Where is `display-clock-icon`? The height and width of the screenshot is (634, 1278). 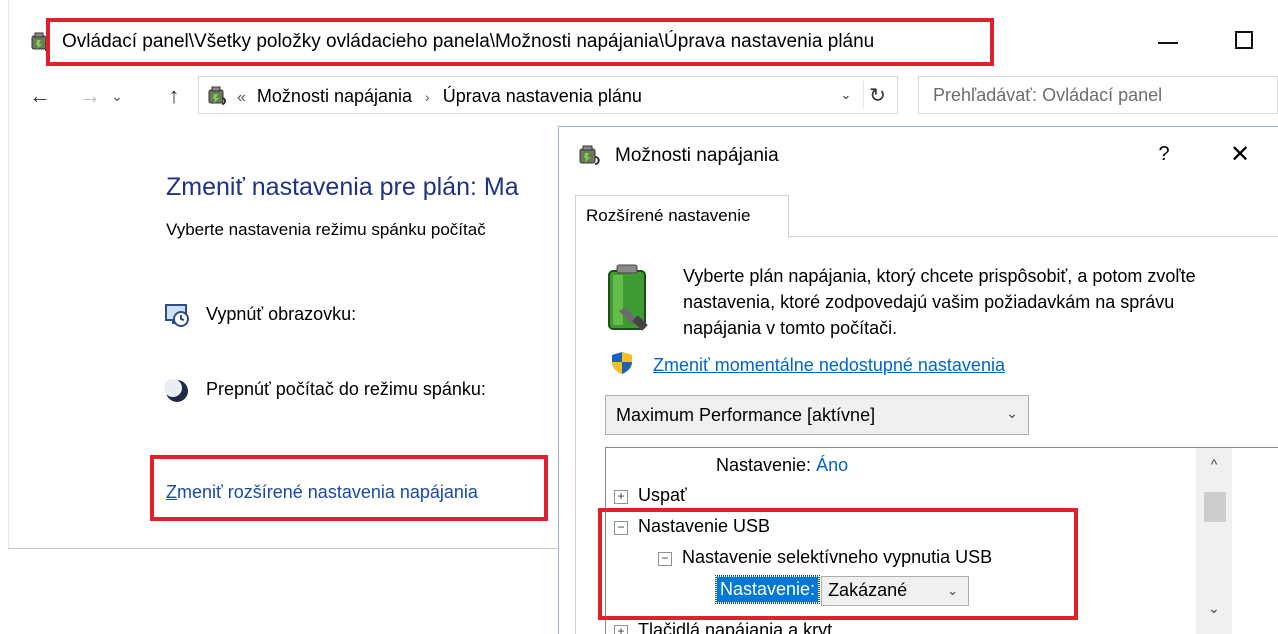
display-clock-icon is located at coordinates (177, 315).